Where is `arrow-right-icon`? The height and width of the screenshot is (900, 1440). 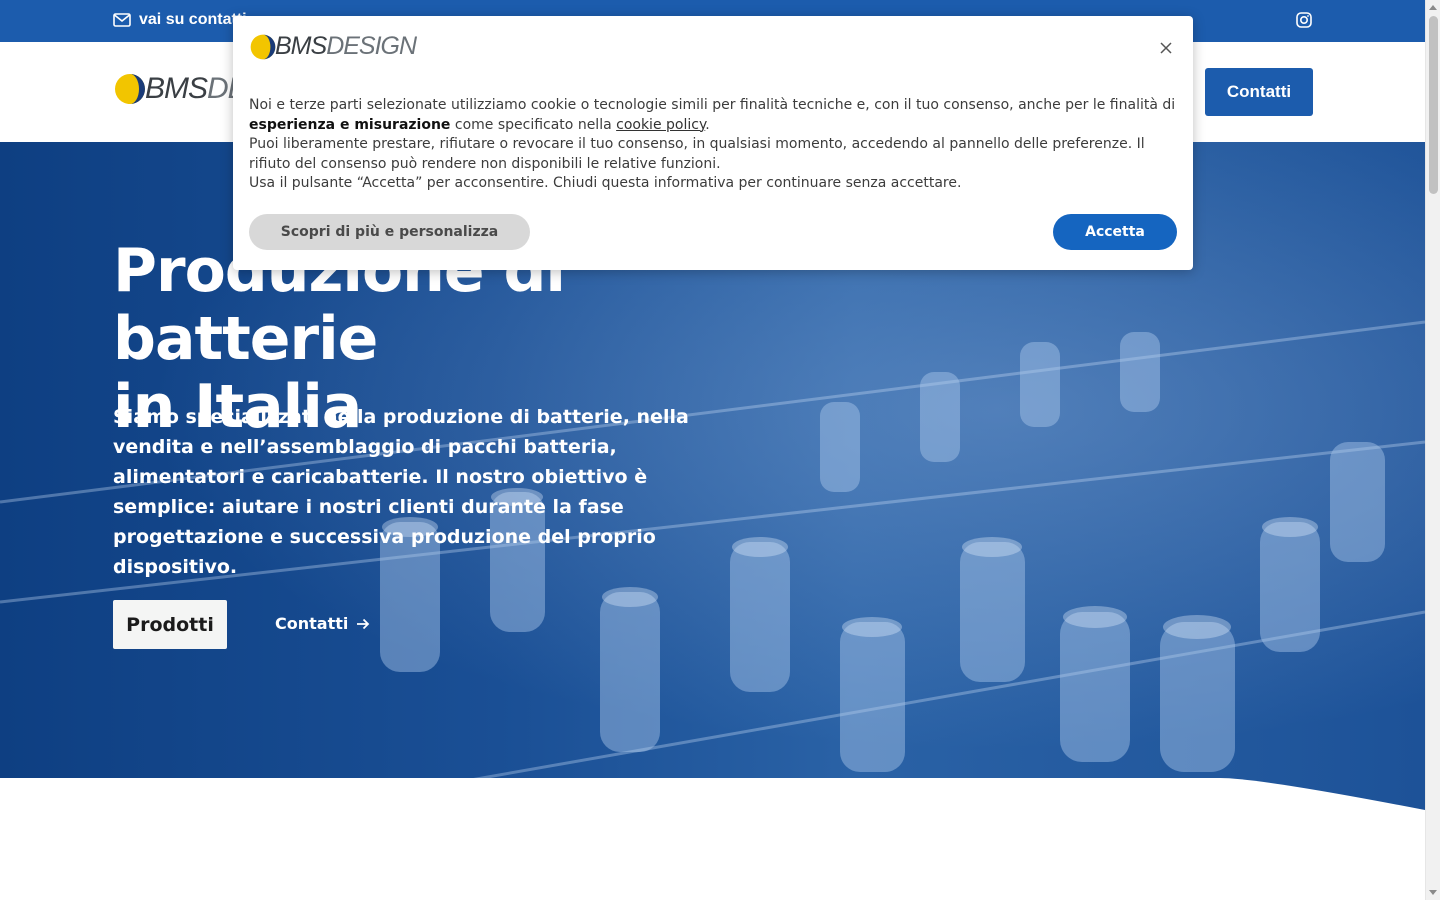 arrow-right-icon is located at coordinates (363, 623).